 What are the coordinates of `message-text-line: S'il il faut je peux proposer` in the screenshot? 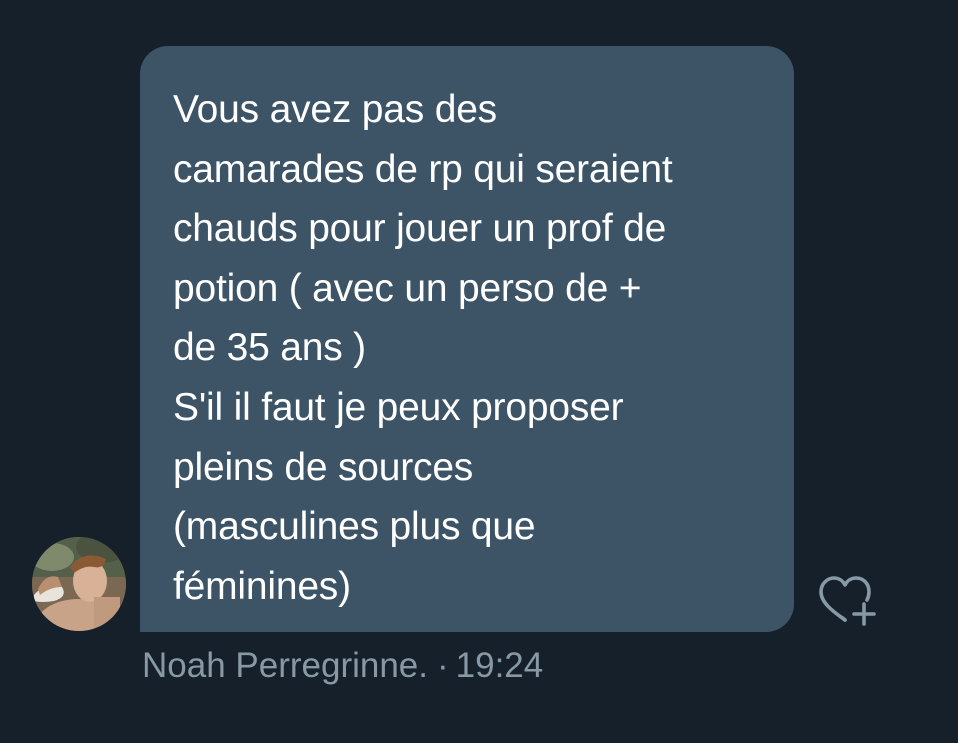 It's located at (398, 407).